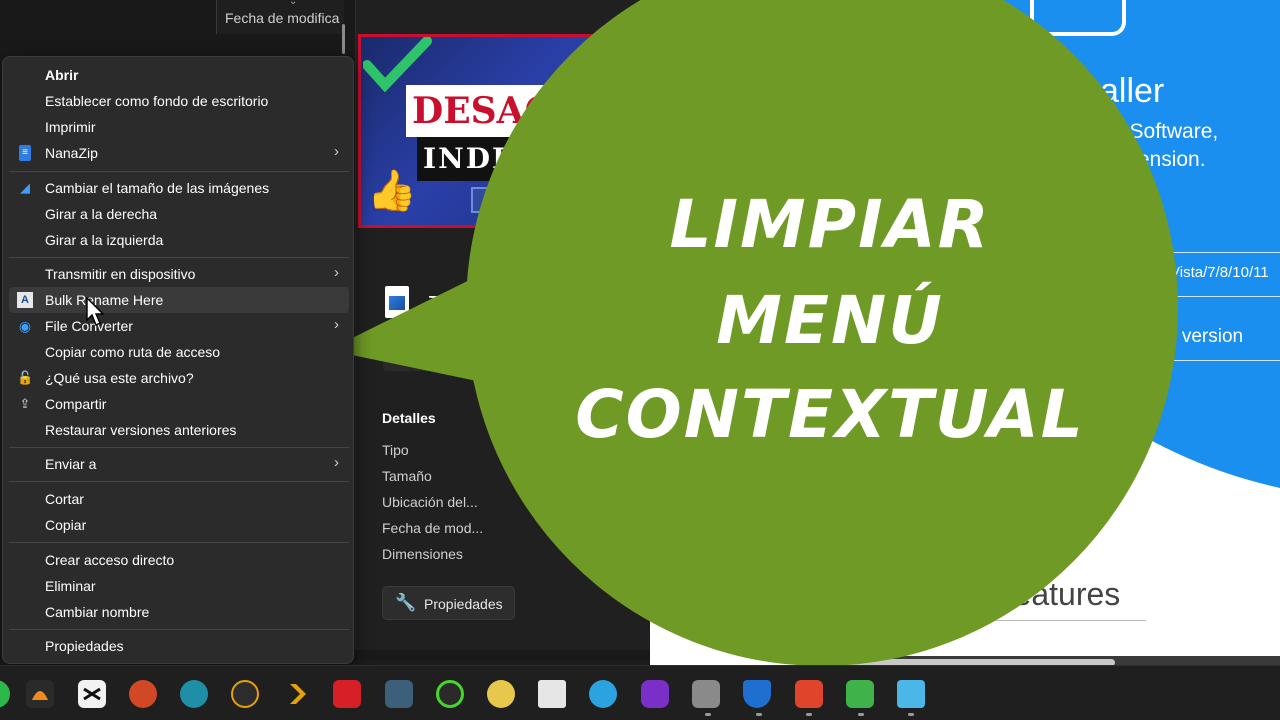  What do you see at coordinates (25, 300) in the screenshot?
I see `bulk-rename-icon: A` at bounding box center [25, 300].